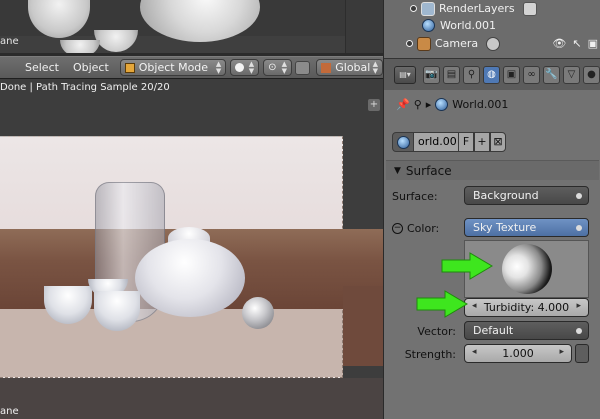  What do you see at coordinates (559, 43) in the screenshot?
I see `eye-icon: 👁` at bounding box center [559, 43].